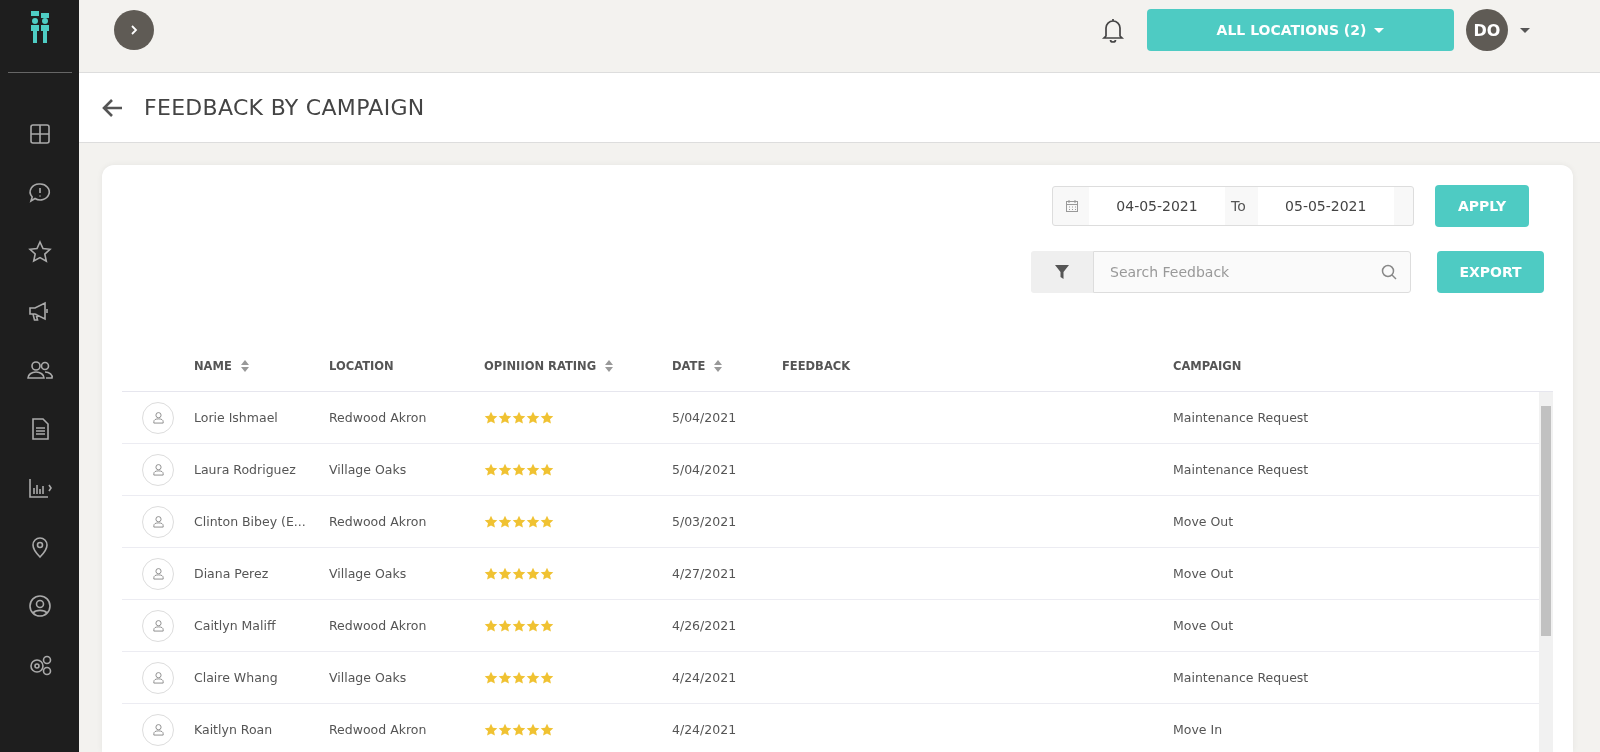 The width and height of the screenshot is (1600, 752). What do you see at coordinates (233, 729) in the screenshot?
I see `name-cell: Kaitlyn Roan` at bounding box center [233, 729].